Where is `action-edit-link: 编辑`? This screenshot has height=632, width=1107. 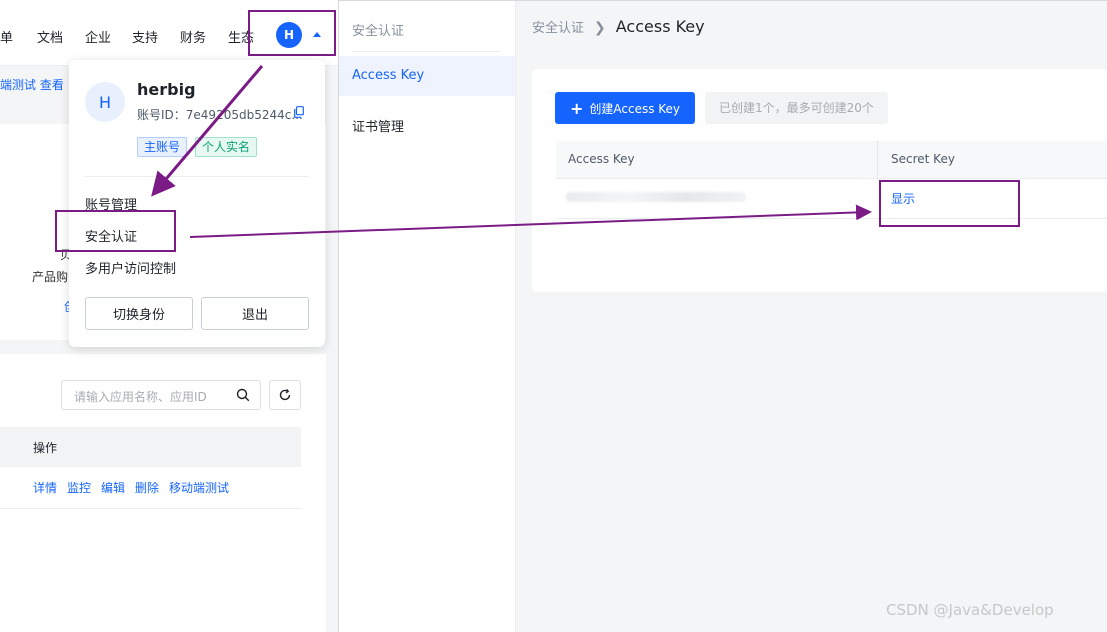
action-edit-link: 编辑 is located at coordinates (113, 487).